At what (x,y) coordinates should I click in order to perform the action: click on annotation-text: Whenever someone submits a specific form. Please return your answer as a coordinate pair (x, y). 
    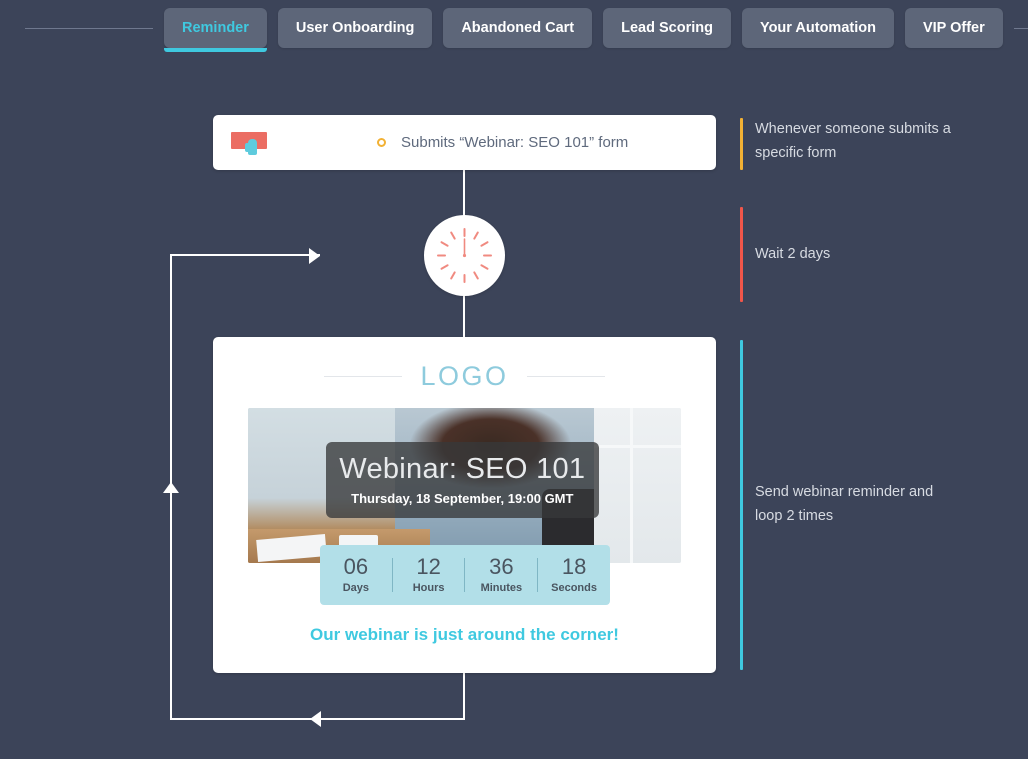
    Looking at the image, I should click on (853, 141).